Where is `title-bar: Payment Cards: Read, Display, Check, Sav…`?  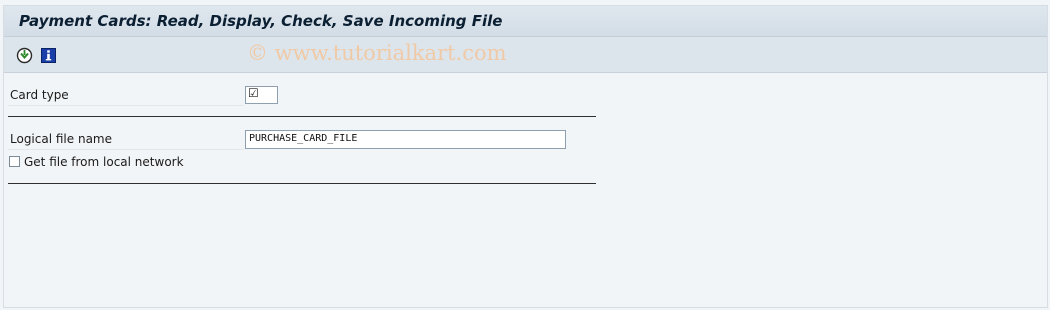
title-bar: Payment Cards: Read, Display, Check, Sav… is located at coordinates (525, 21).